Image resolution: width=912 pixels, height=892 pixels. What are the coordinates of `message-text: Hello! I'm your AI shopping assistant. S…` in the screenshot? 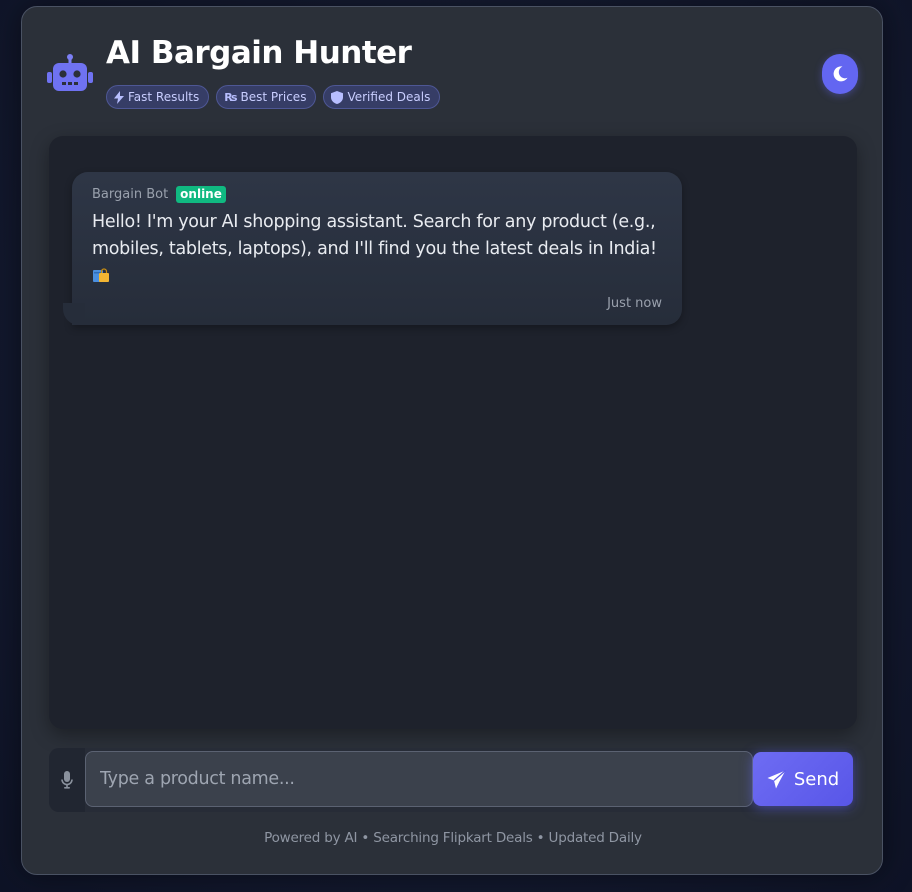 It's located at (374, 235).